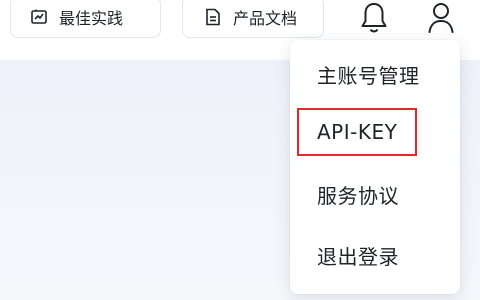 The height and width of the screenshot is (300, 480). Describe the element at coordinates (368, 74) in the screenshot. I see `menu-item-main-account: 主账号管理` at that location.